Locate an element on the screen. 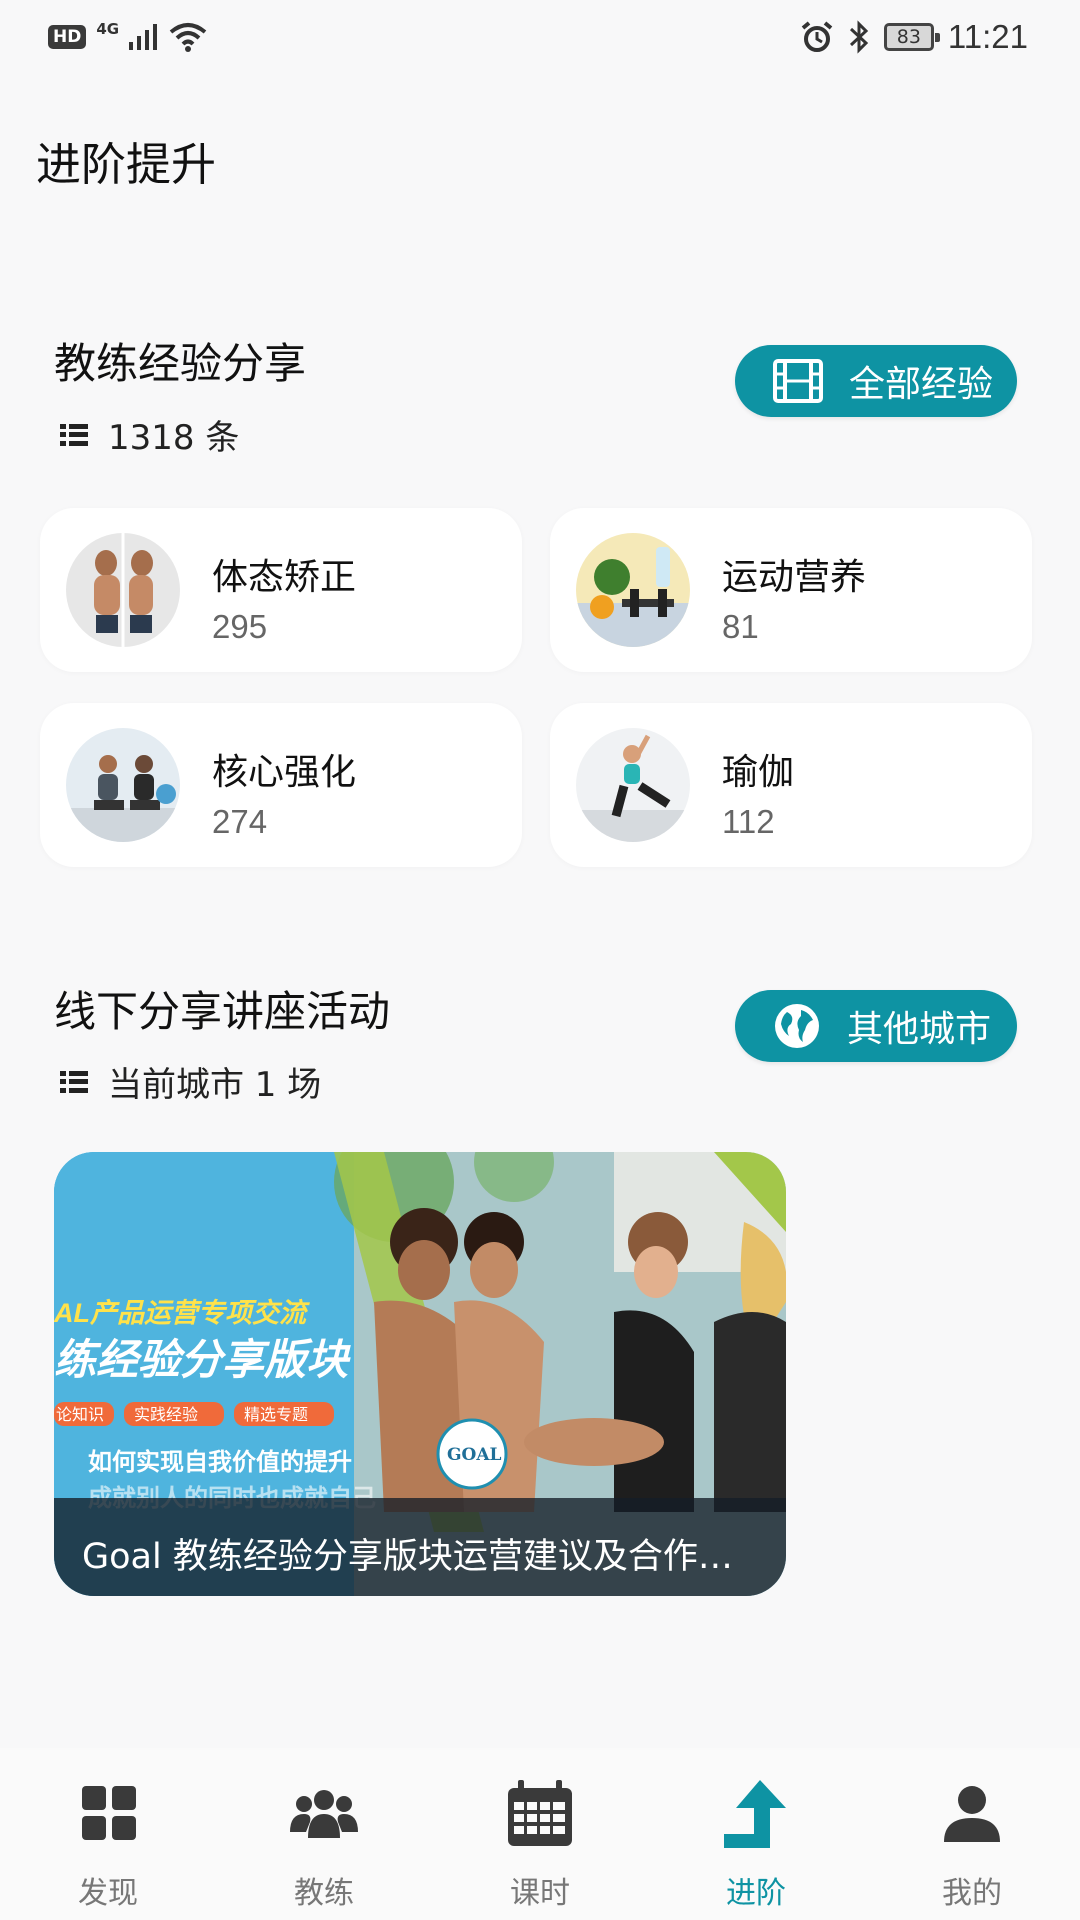  category-count: 81 is located at coordinates (740, 626).